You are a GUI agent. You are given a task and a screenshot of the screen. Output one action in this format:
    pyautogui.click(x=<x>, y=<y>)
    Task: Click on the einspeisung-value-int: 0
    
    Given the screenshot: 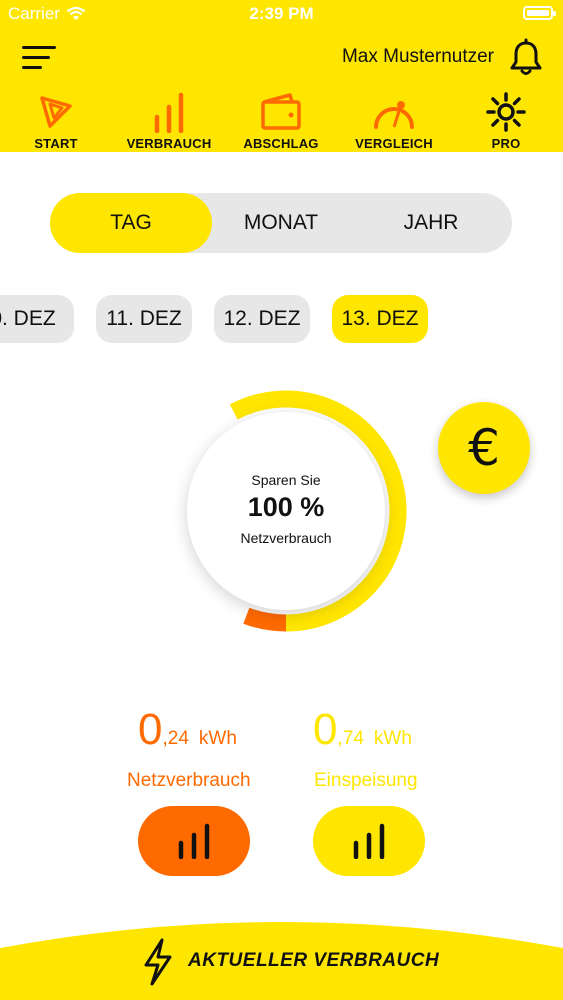 What is the action you would take?
    pyautogui.click(x=325, y=729)
    